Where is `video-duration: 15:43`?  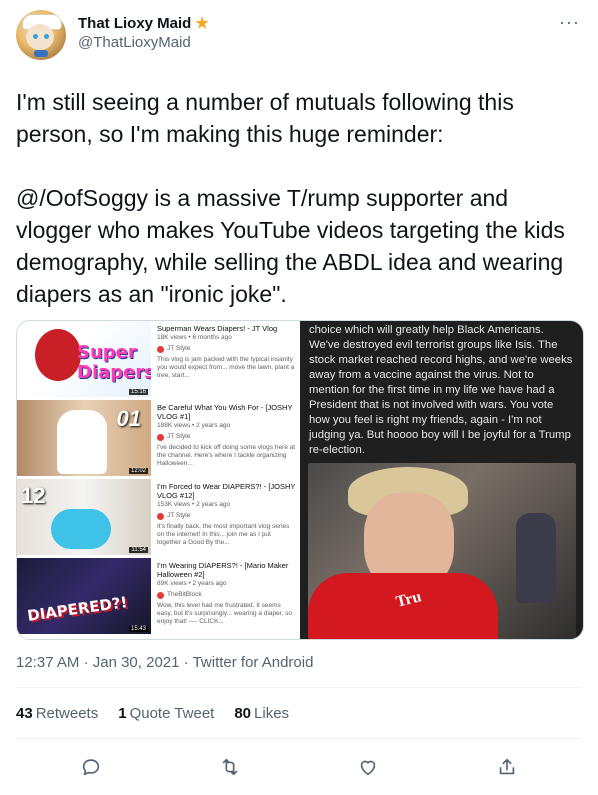
video-duration: 15:43 is located at coordinates (138, 629).